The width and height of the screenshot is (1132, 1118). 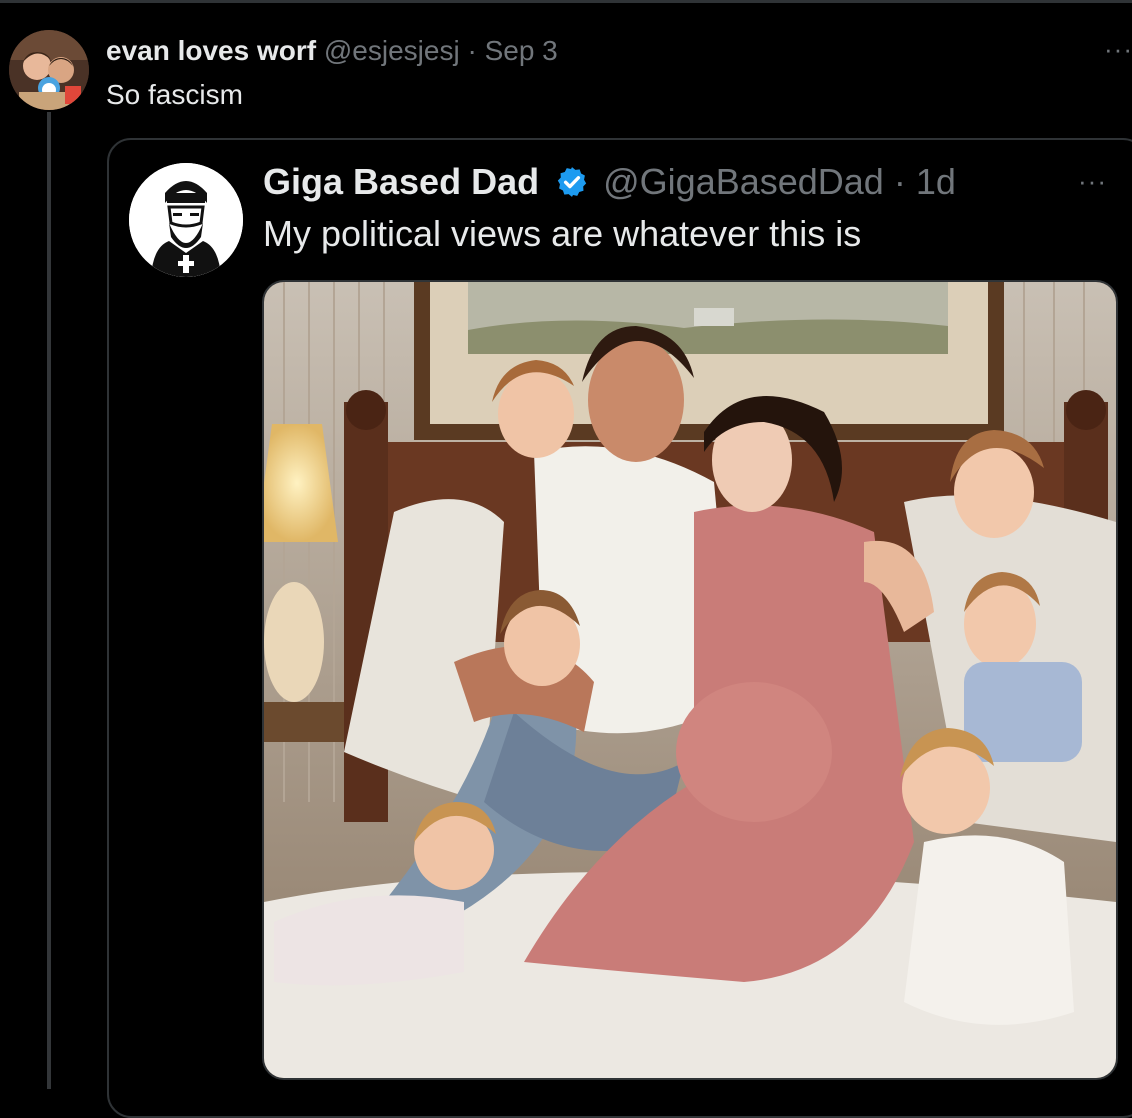 I want to click on quoted-post-text: My political views are whatever this is, so click(x=562, y=233).